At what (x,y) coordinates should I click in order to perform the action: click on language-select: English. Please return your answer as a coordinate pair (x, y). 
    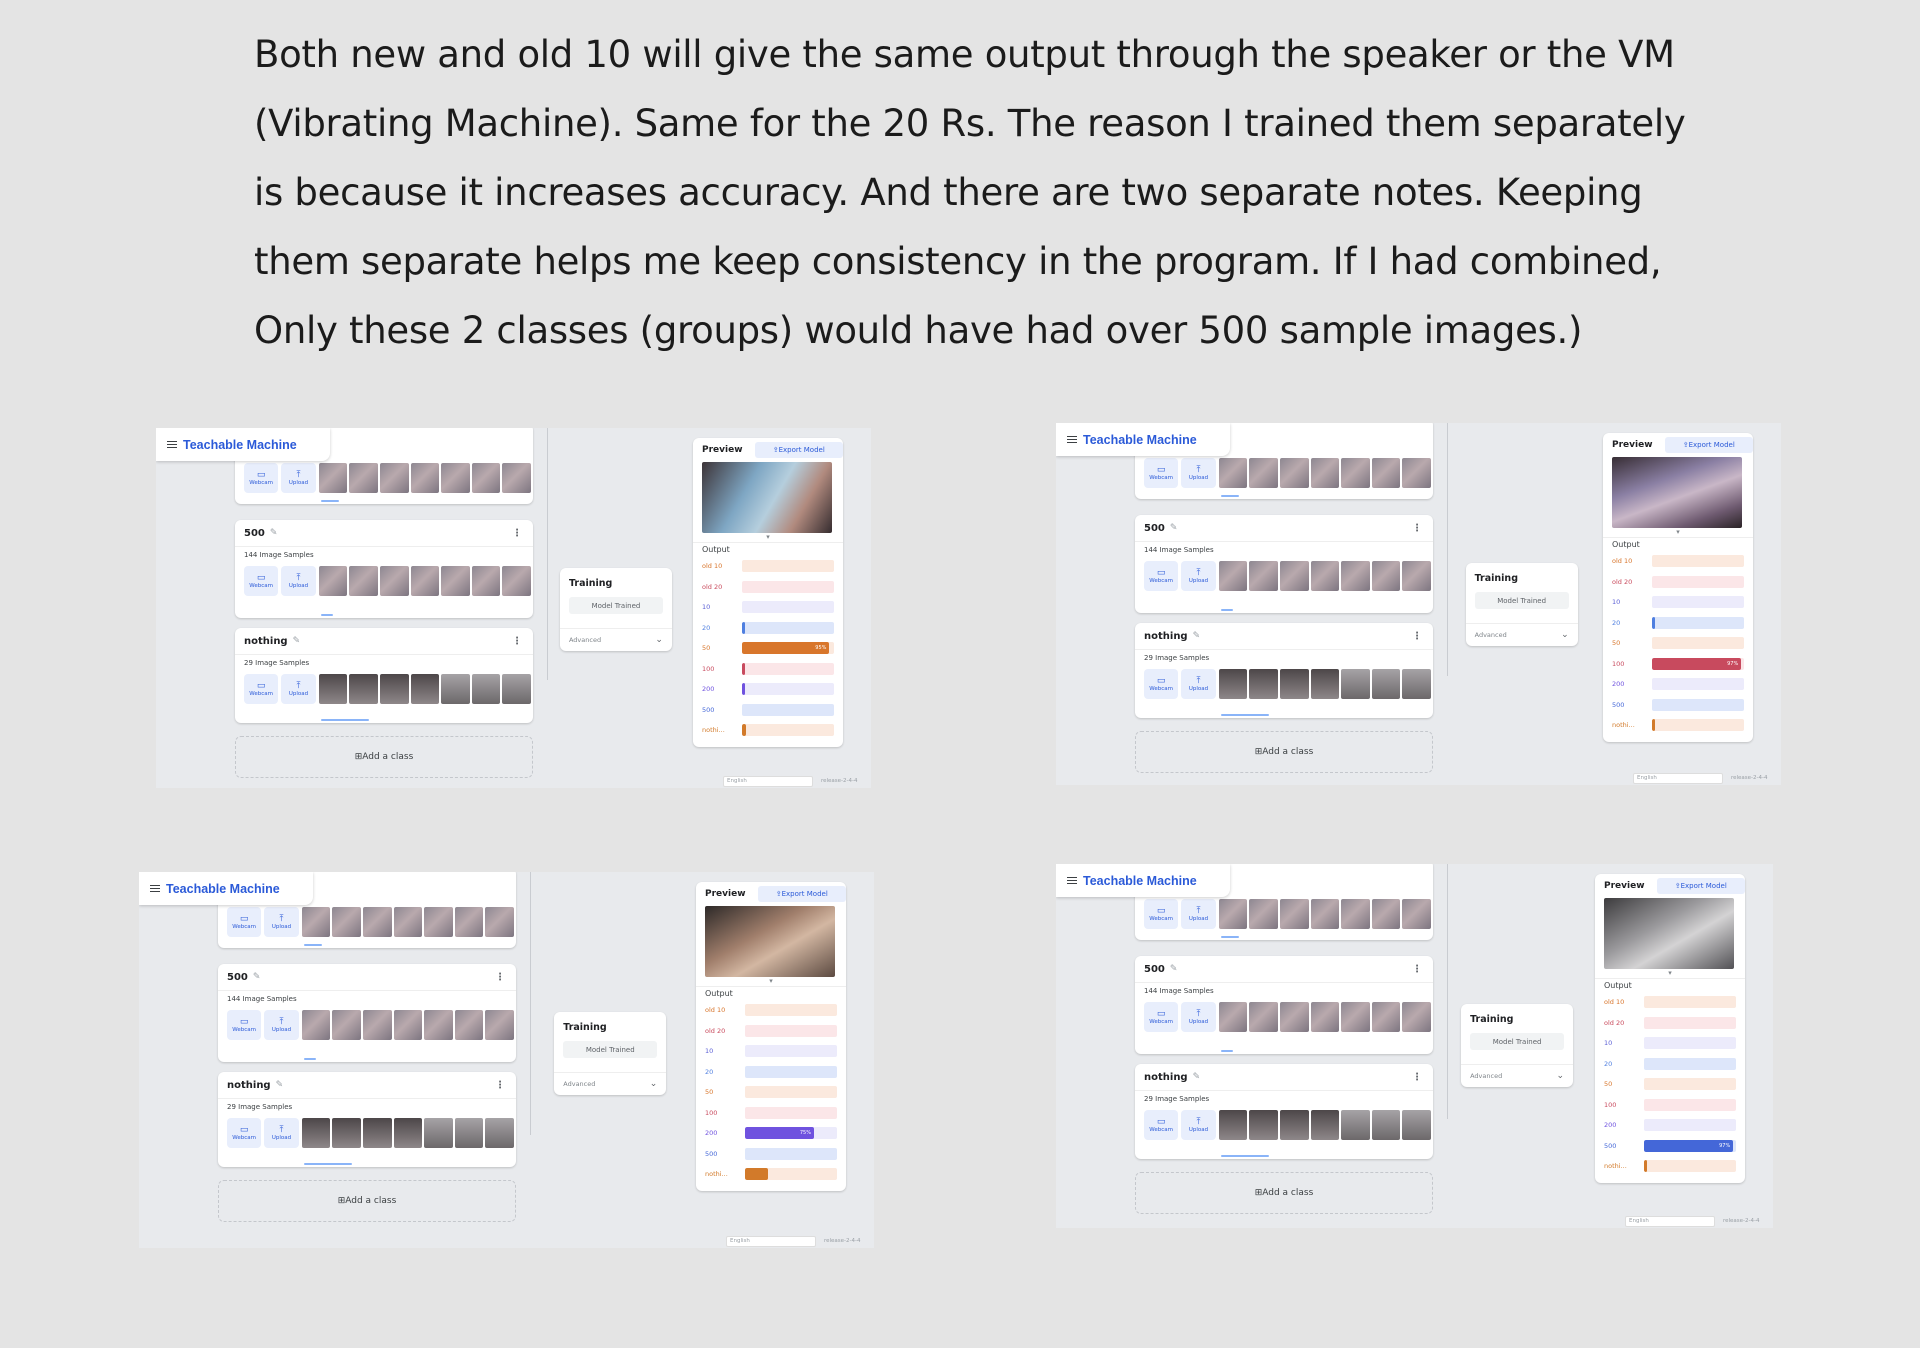
    Looking at the image, I should click on (1670, 1221).